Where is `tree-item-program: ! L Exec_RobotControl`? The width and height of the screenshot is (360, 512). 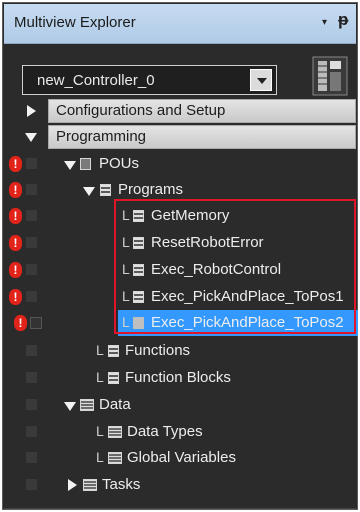 tree-item-program: ! L Exec_RobotControl is located at coordinates (180, 270).